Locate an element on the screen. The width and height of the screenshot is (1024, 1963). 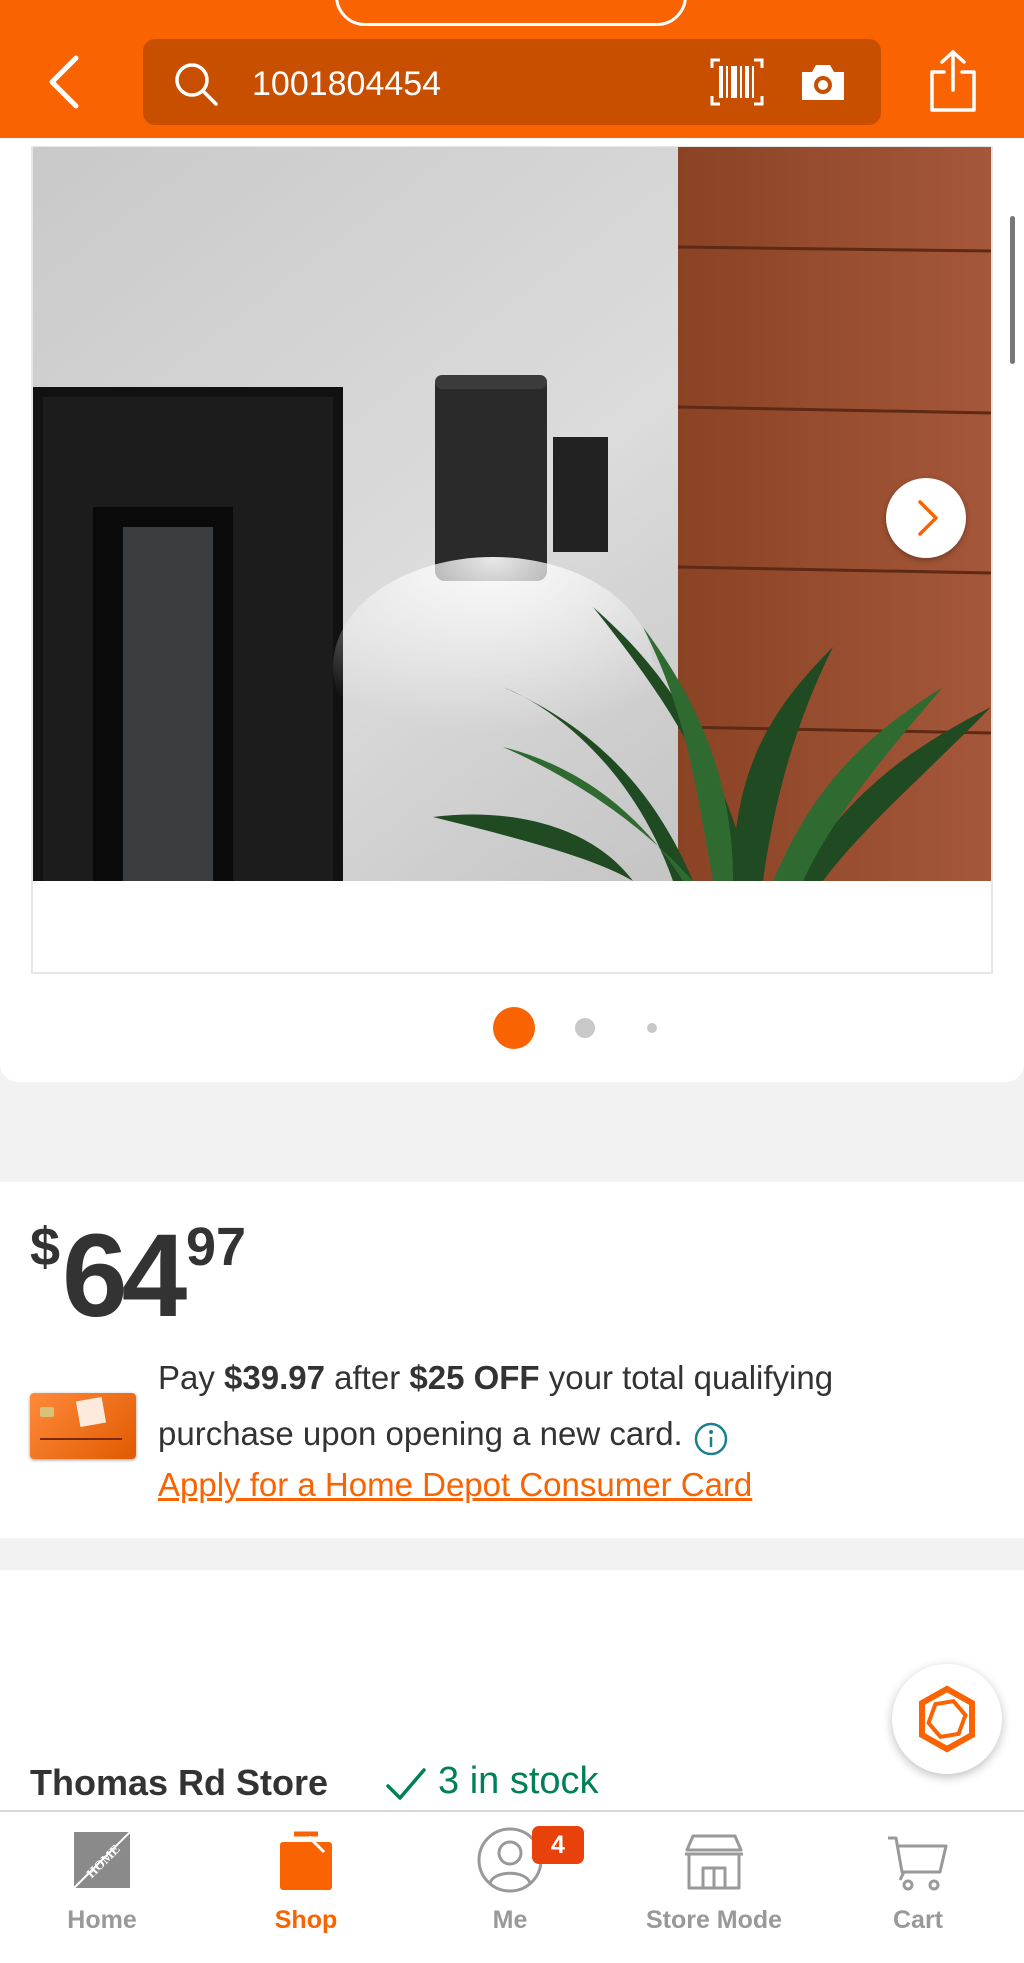
gallery-dot-active is located at coordinates (514, 1028).